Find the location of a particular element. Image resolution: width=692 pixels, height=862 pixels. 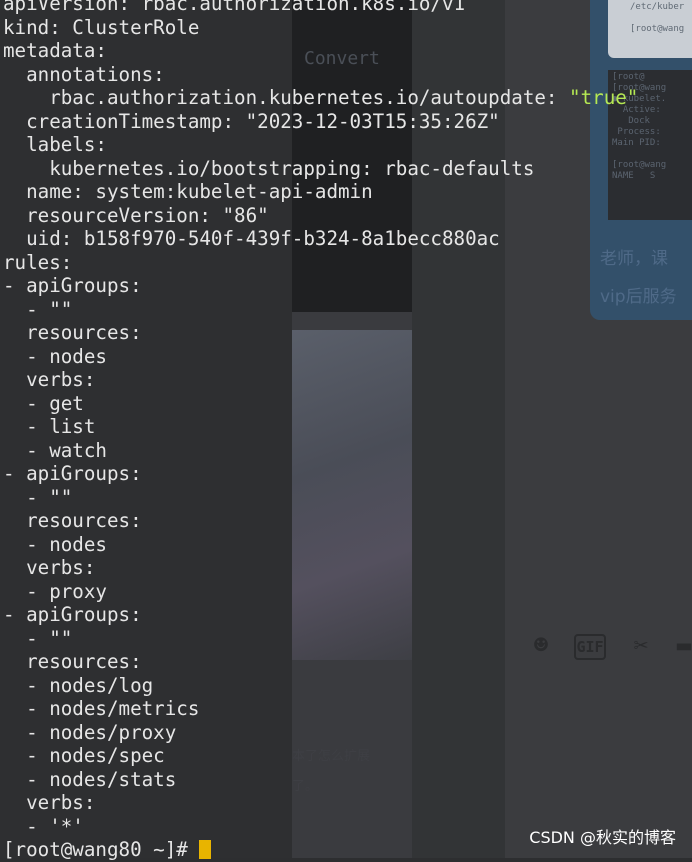

terminal-line: labels: is located at coordinates (55, 144).